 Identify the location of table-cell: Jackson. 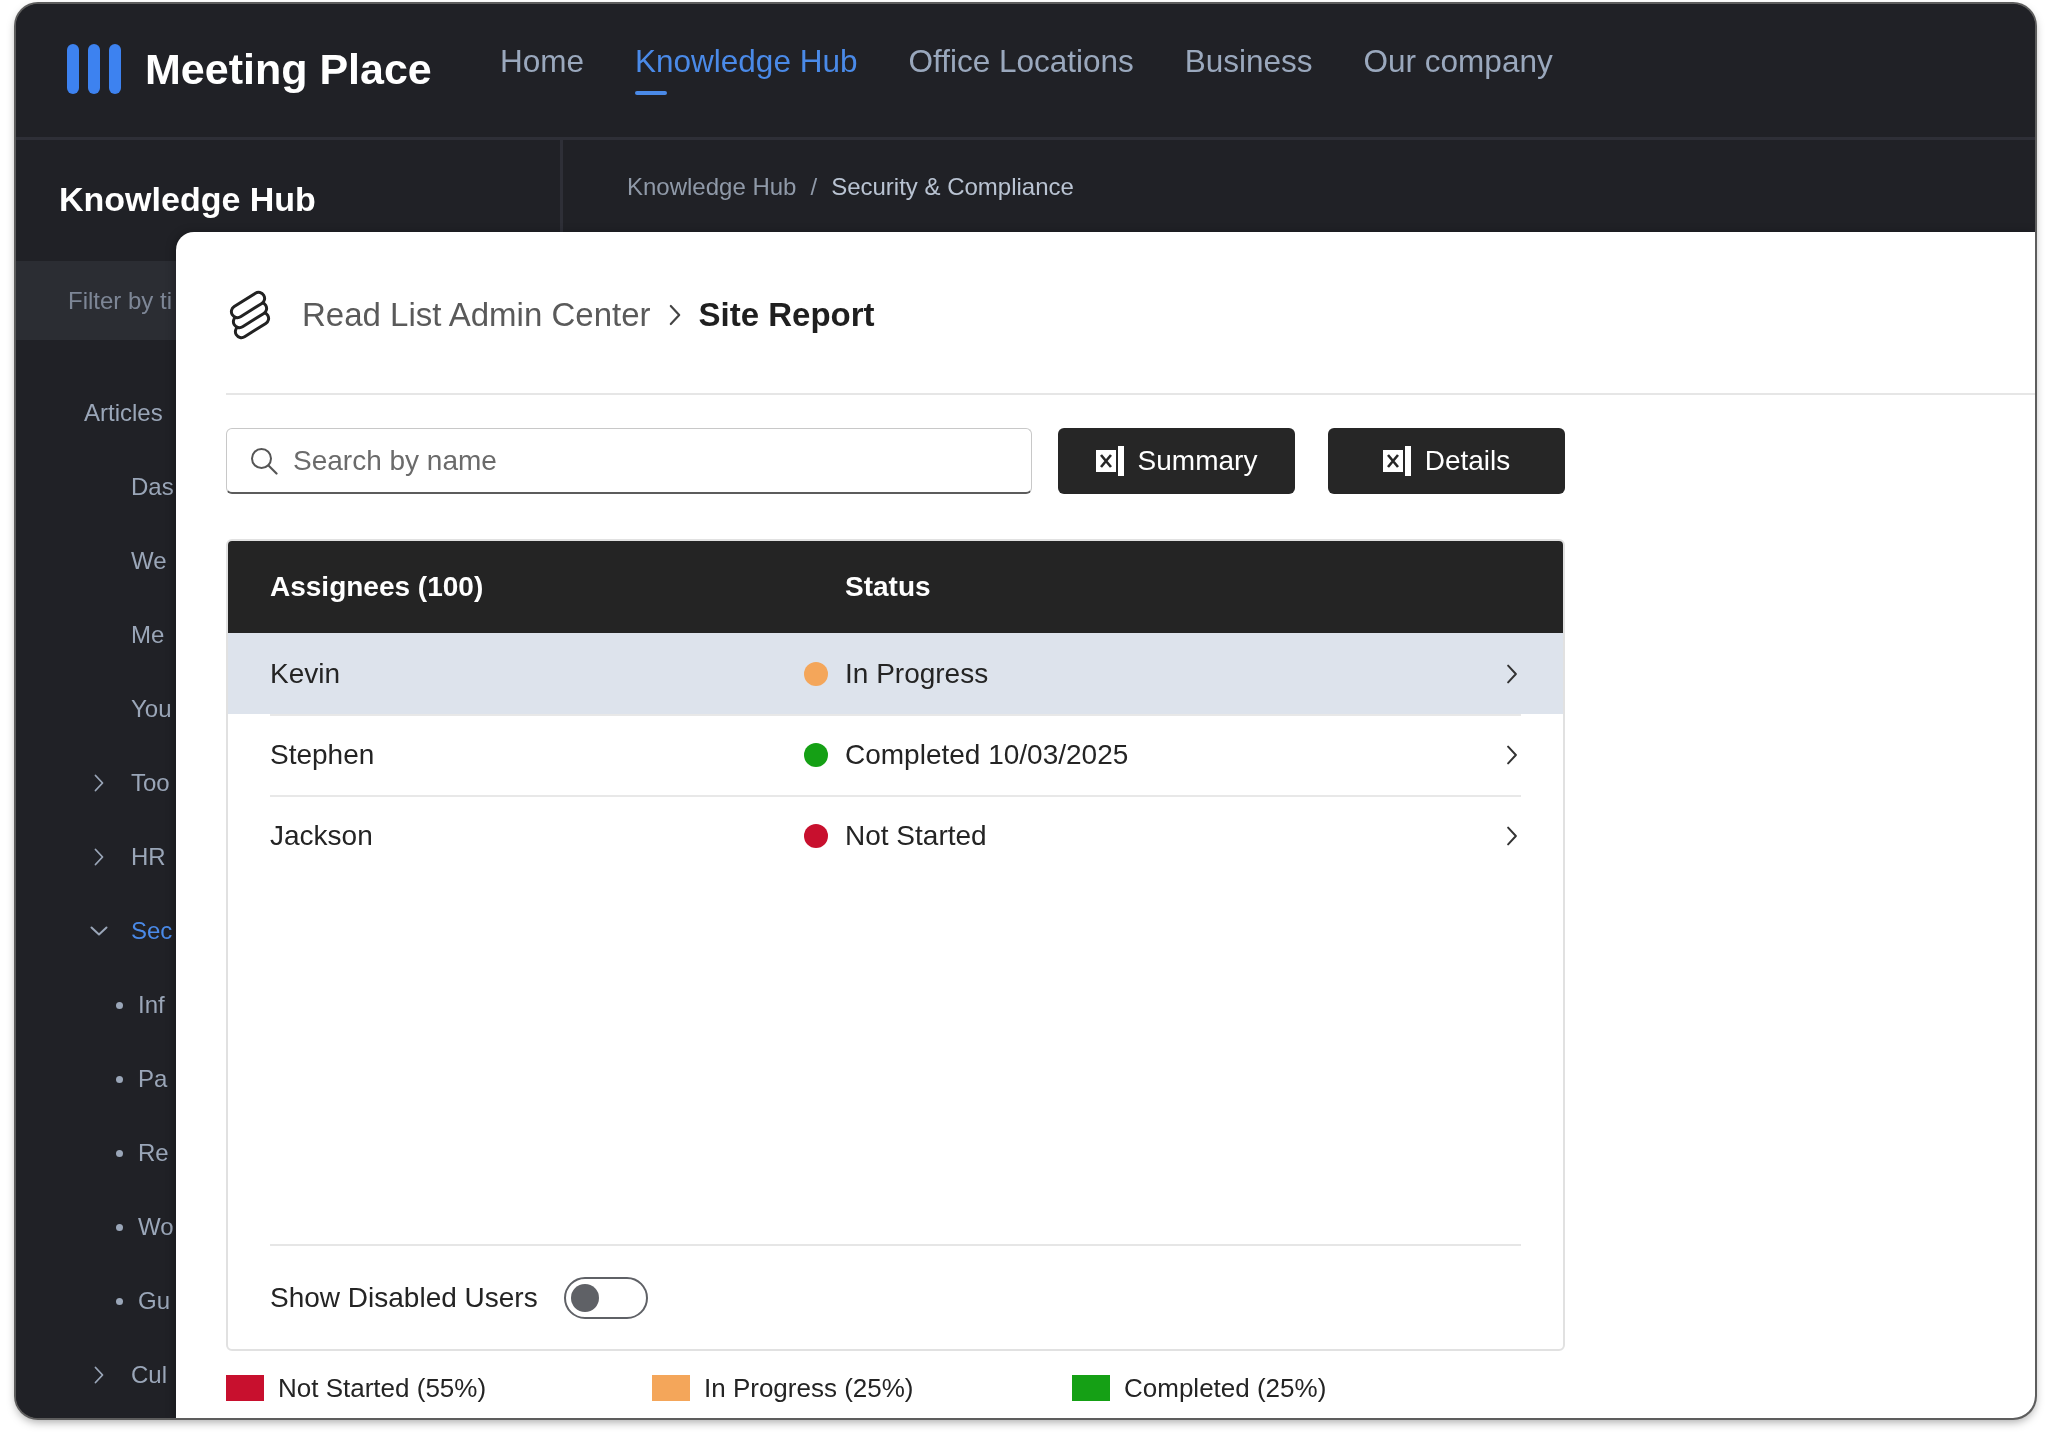
(321, 835).